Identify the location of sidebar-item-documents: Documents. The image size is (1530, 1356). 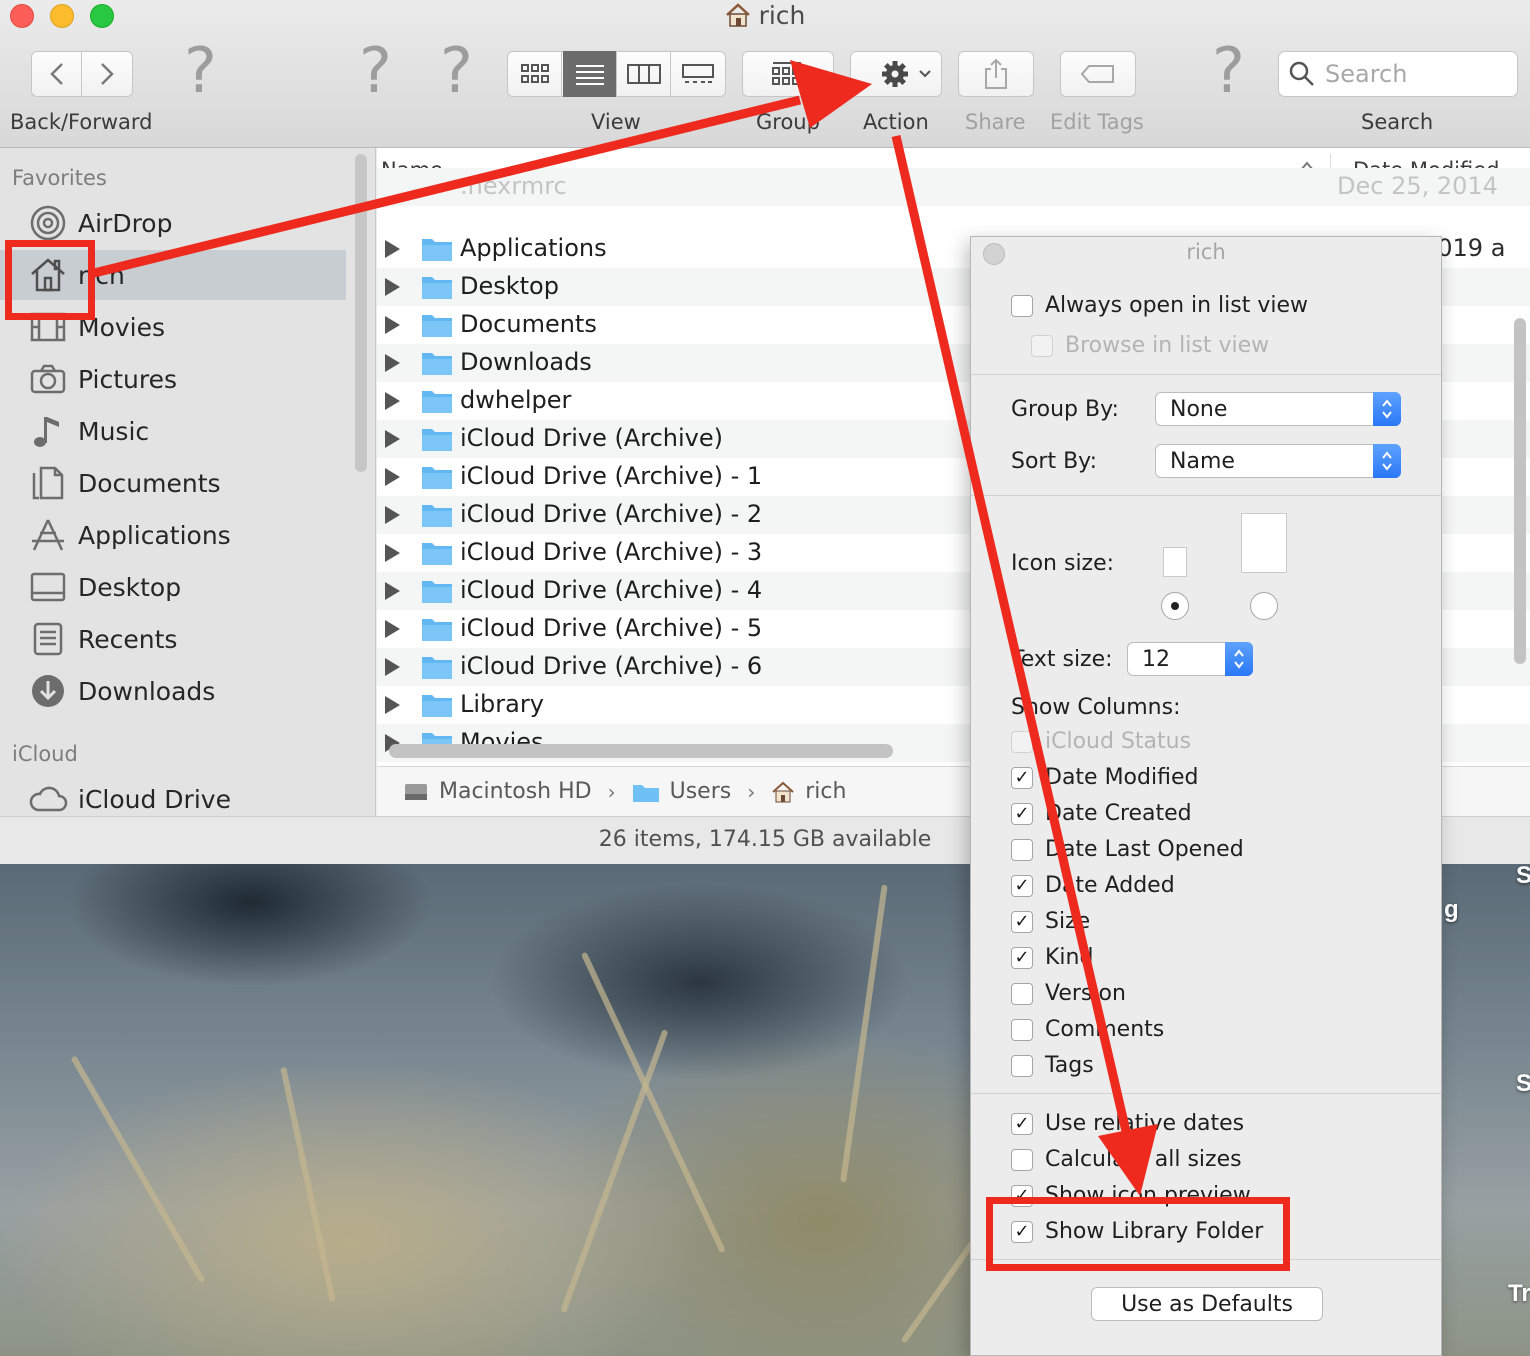
(173, 483).